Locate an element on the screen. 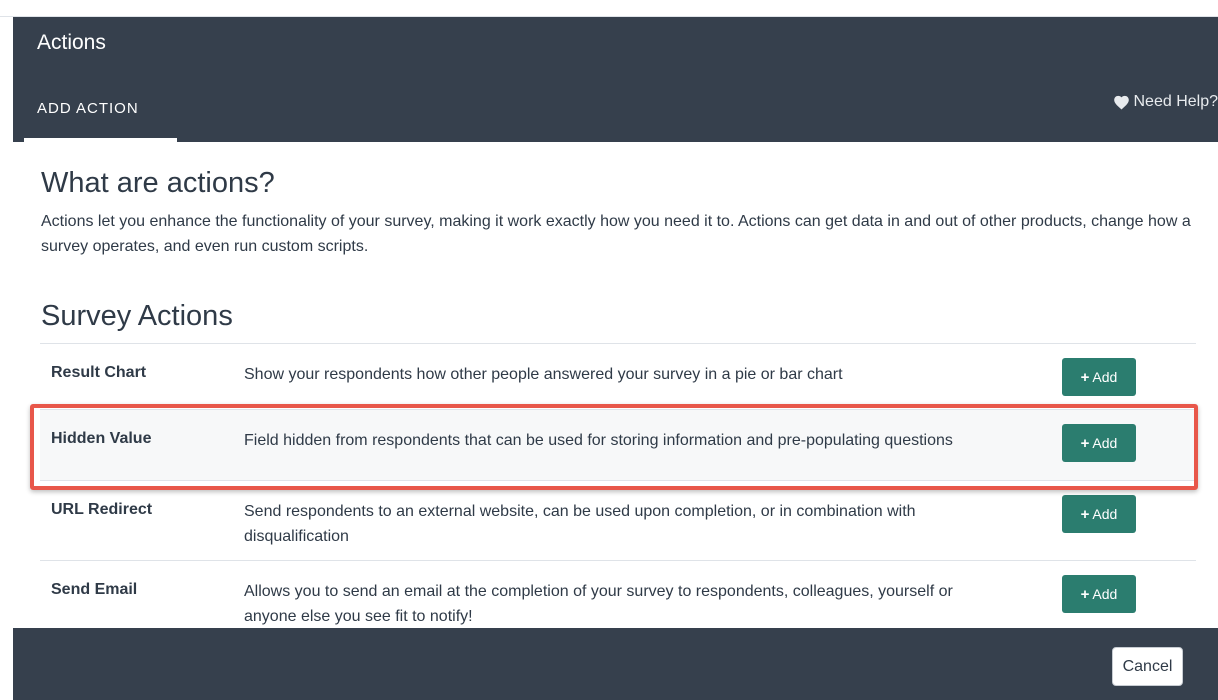 The image size is (1218, 700). modal-title: Actions is located at coordinates (71, 42).